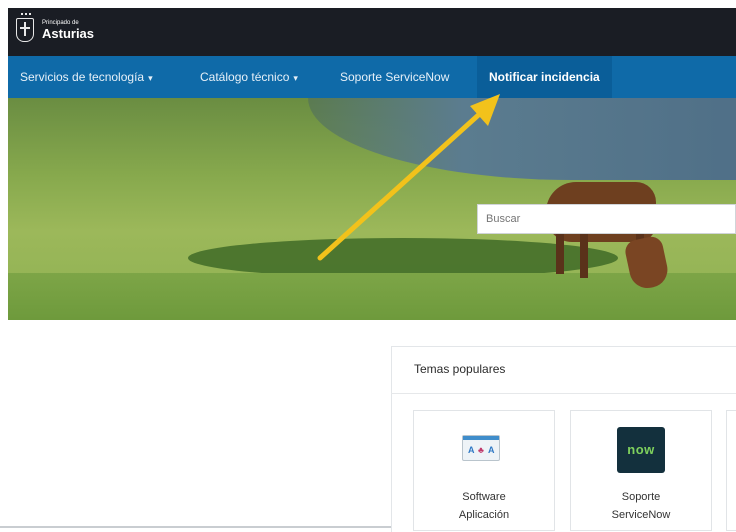  I want to click on card-label-line2: ServiceNow, so click(641, 515).